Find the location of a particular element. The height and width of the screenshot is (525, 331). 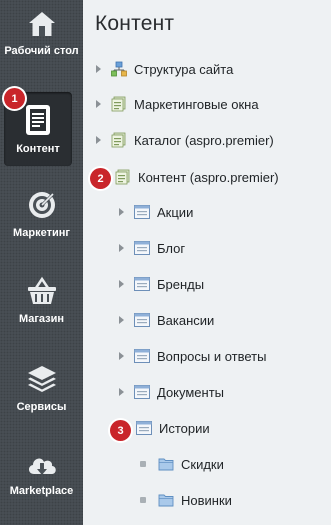

tree-item-promotions: Акции is located at coordinates (156, 212).